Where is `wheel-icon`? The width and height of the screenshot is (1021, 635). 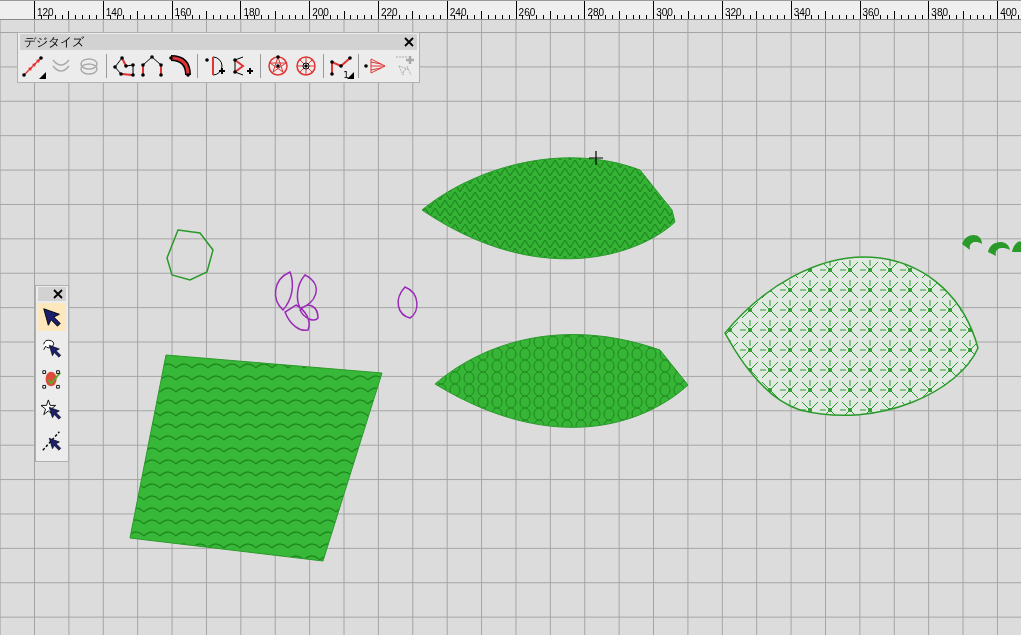 wheel-icon is located at coordinates (306, 66).